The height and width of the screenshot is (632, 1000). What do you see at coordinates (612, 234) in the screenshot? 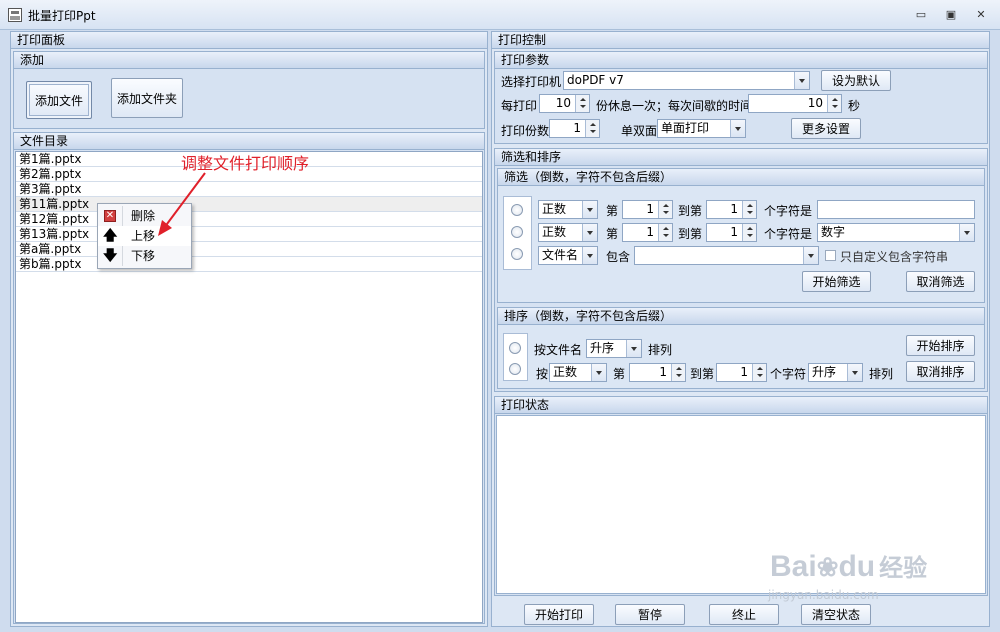
I see `filter-row2-di-label: 第` at bounding box center [612, 234].